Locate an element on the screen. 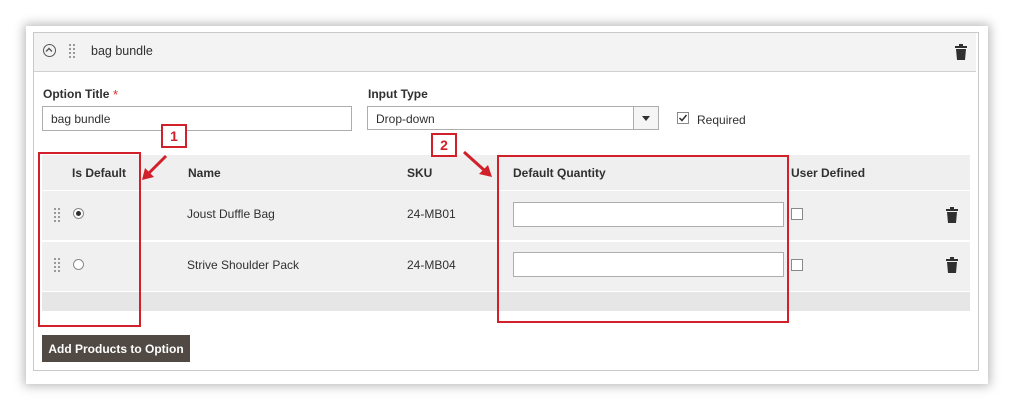  required-checkbox is located at coordinates (683, 118).